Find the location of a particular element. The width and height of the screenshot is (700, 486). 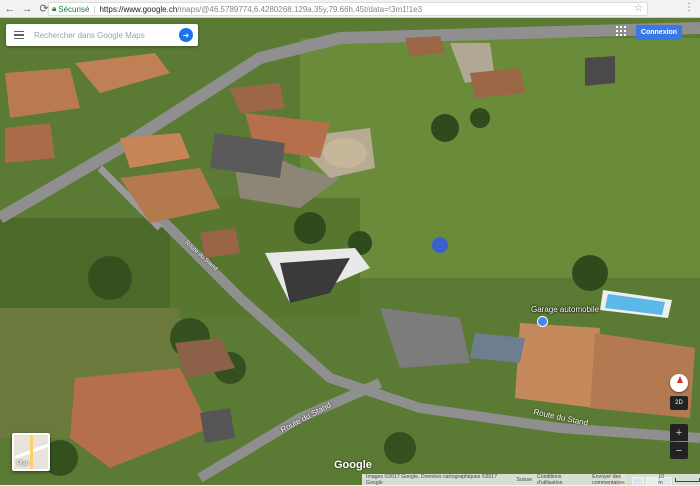

apps-grid-icon is located at coordinates (621, 31).